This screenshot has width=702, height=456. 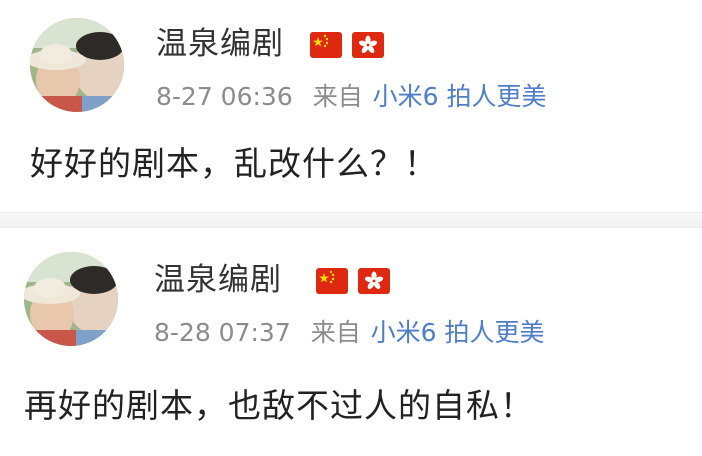 I want to click on post-meta: 8-27 06:36 来自 小米6 拍人更美, so click(x=351, y=97).